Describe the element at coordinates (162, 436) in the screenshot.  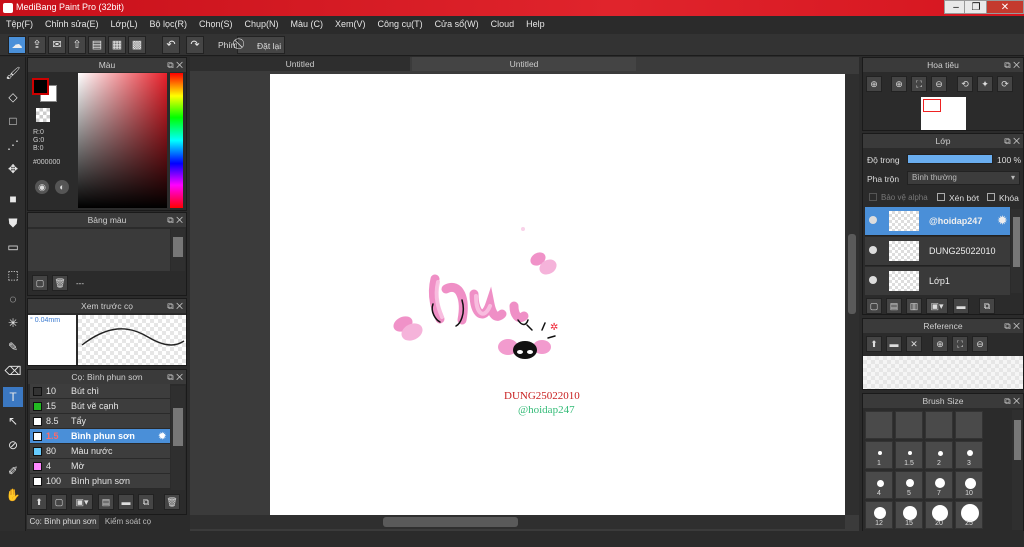
I see `gear-icon: ✹` at that location.